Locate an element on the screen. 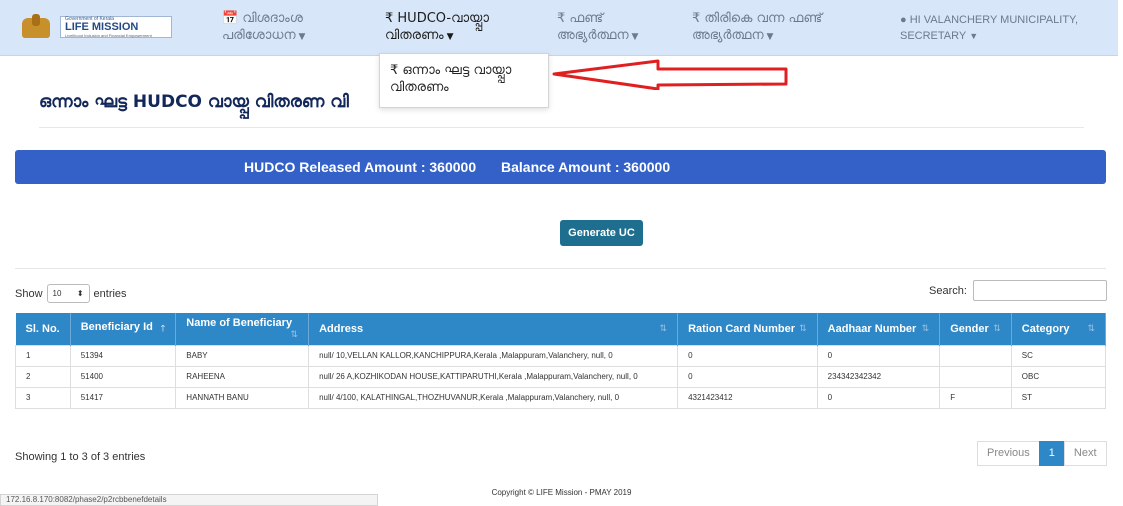 This screenshot has width=1123, height=506. page-1-button: 1 is located at coordinates (1051, 453).